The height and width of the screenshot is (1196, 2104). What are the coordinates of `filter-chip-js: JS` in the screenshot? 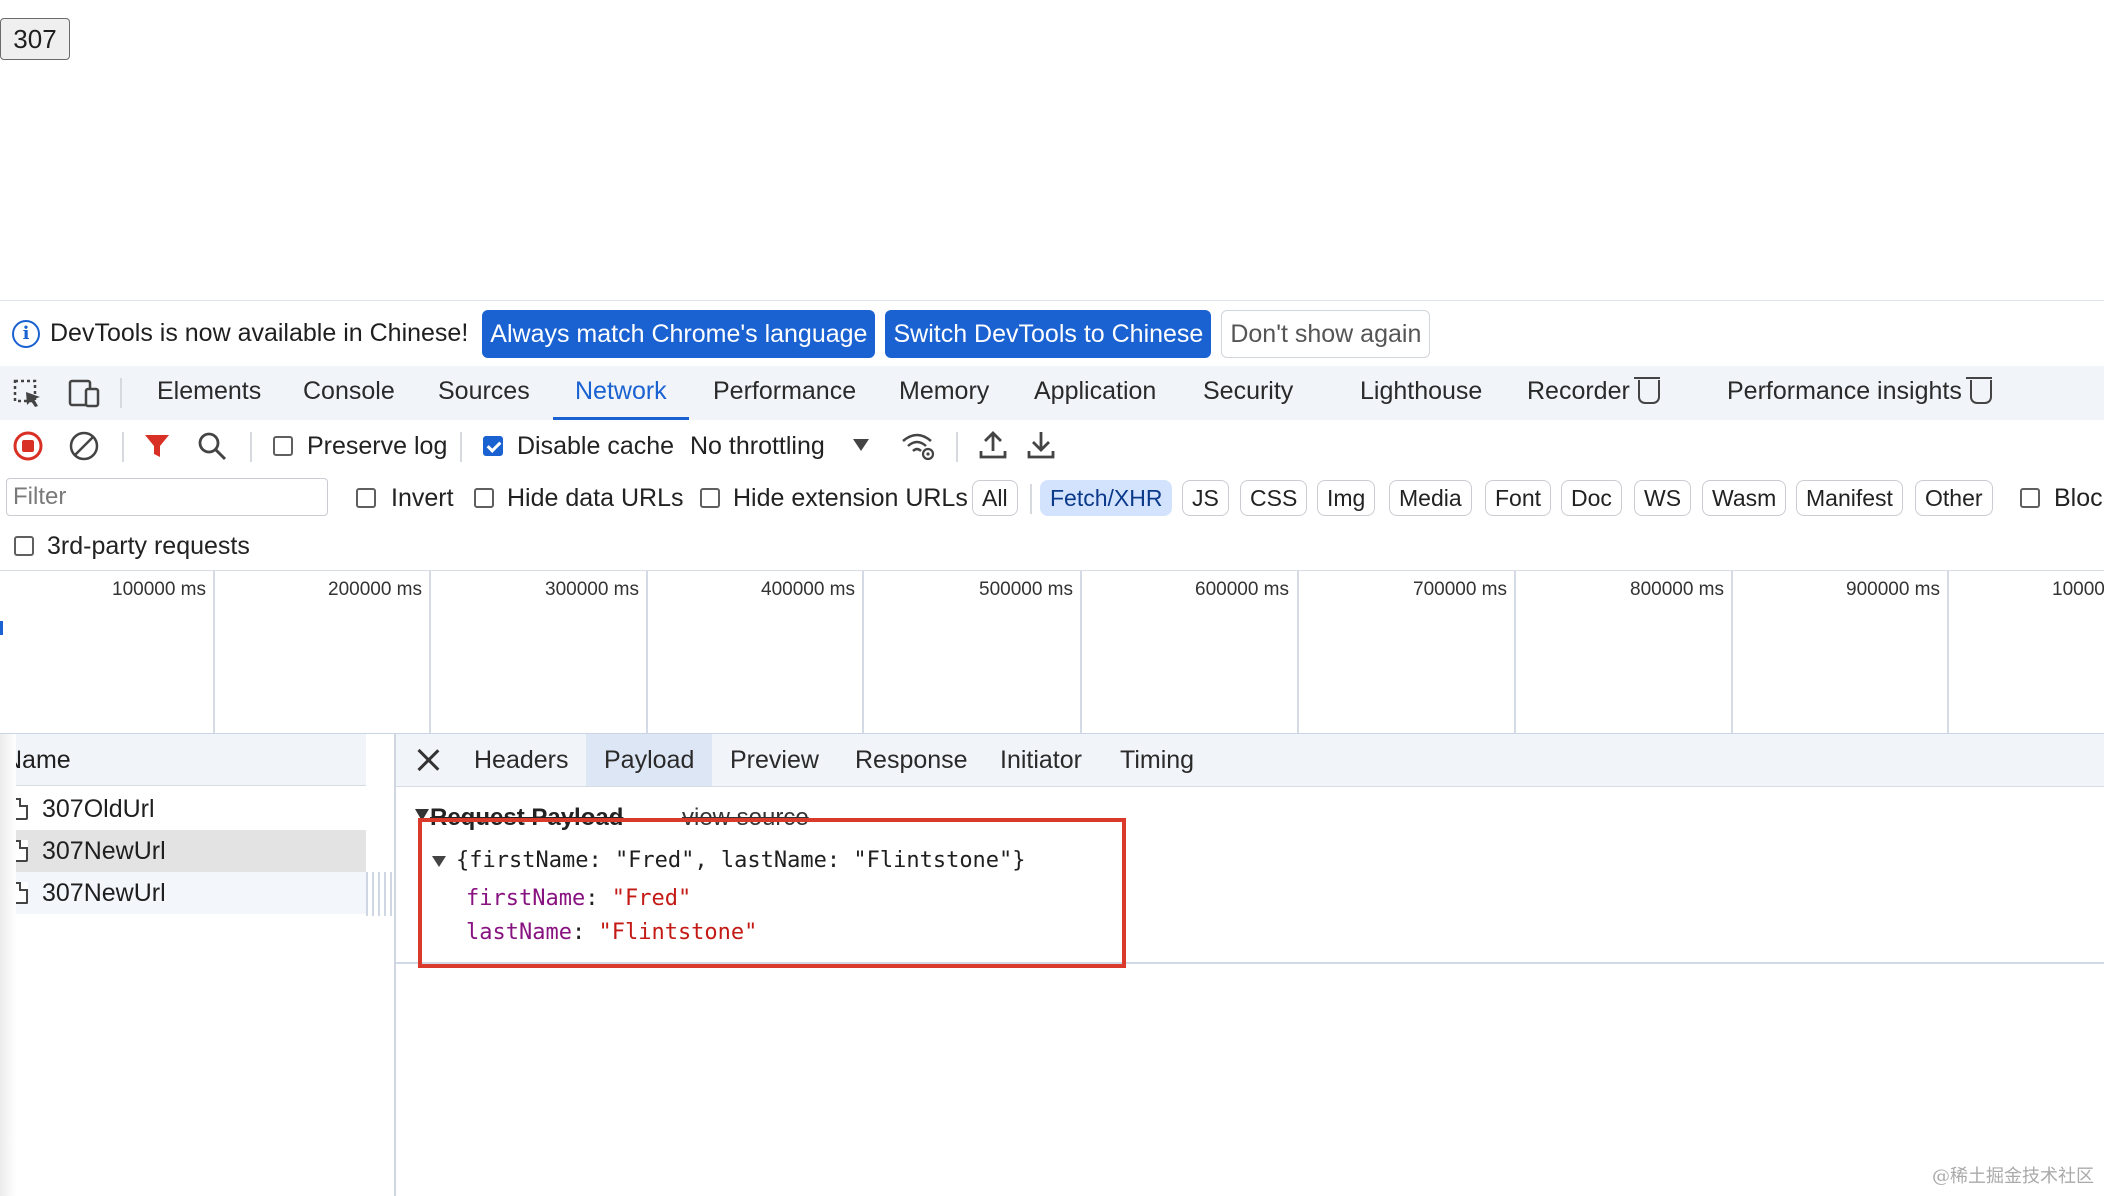 It's located at (1205, 498).